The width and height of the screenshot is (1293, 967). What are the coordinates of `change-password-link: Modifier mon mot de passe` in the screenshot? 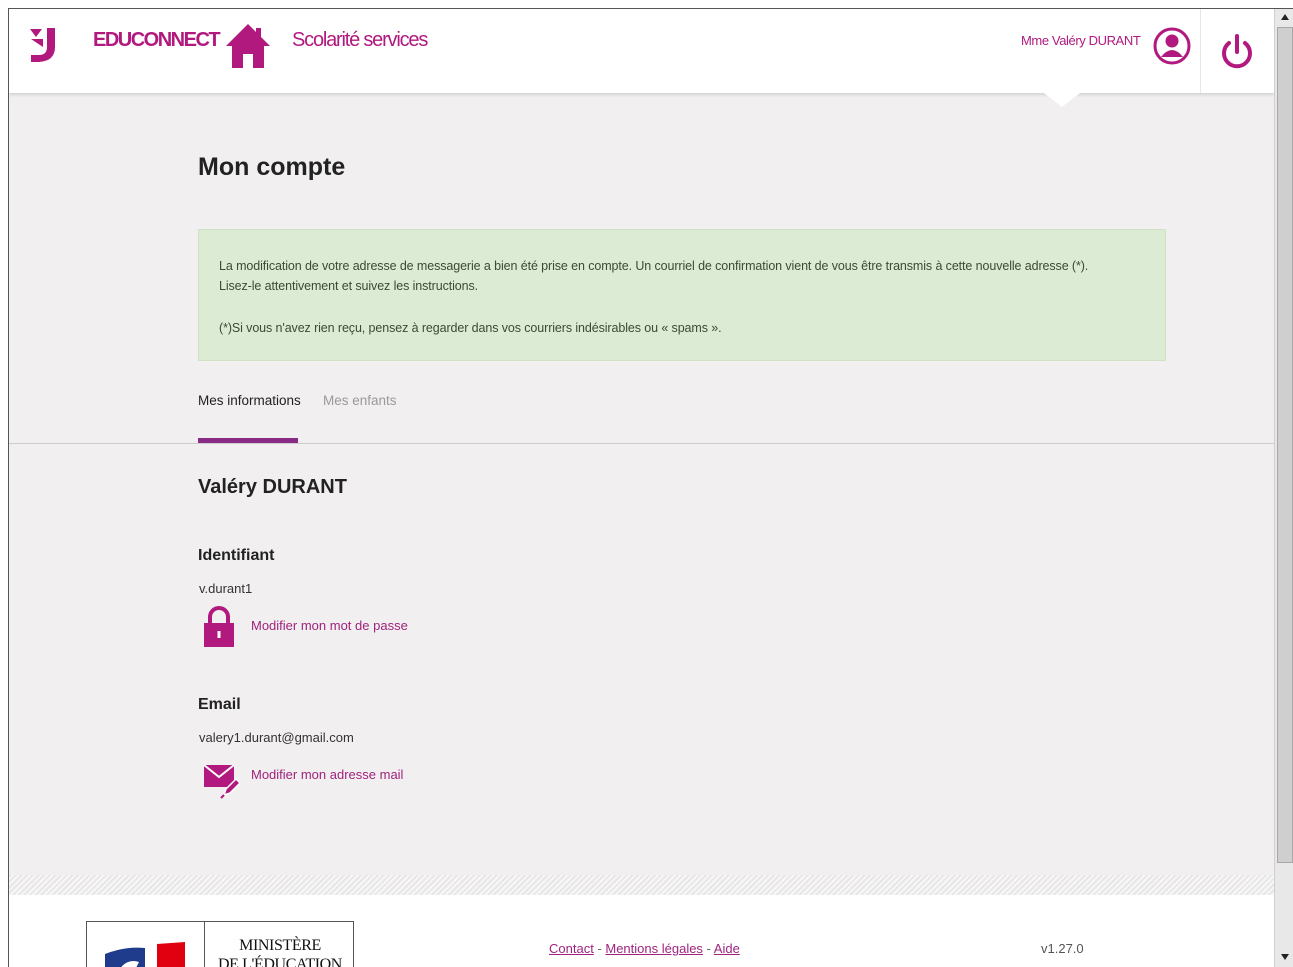 It's located at (329, 625).